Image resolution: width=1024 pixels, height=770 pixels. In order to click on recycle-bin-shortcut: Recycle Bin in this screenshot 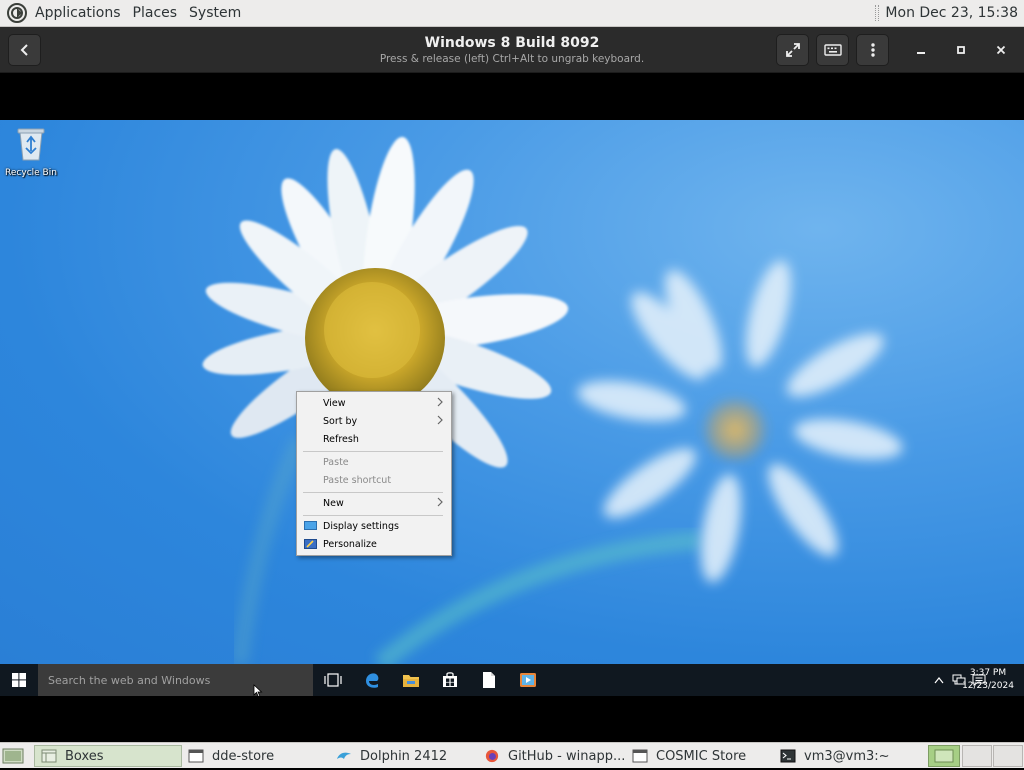, I will do `click(31, 152)`.